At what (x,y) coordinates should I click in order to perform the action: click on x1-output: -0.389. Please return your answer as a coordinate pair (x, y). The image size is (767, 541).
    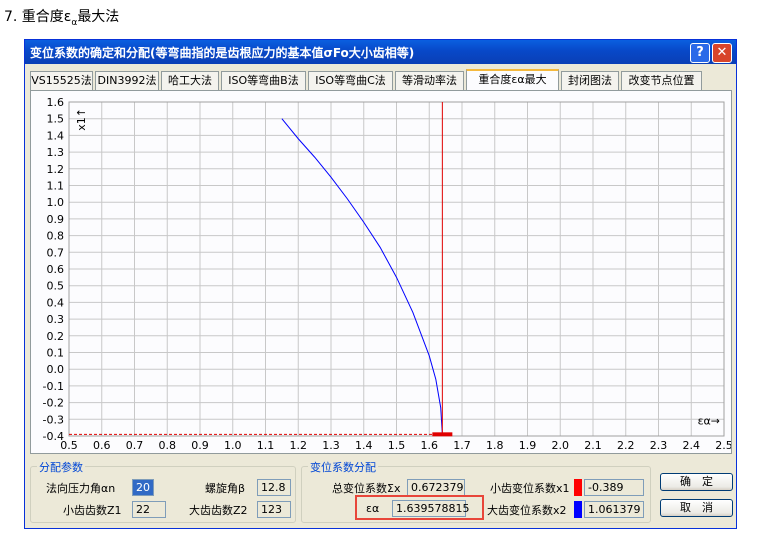
    Looking at the image, I should click on (614, 487).